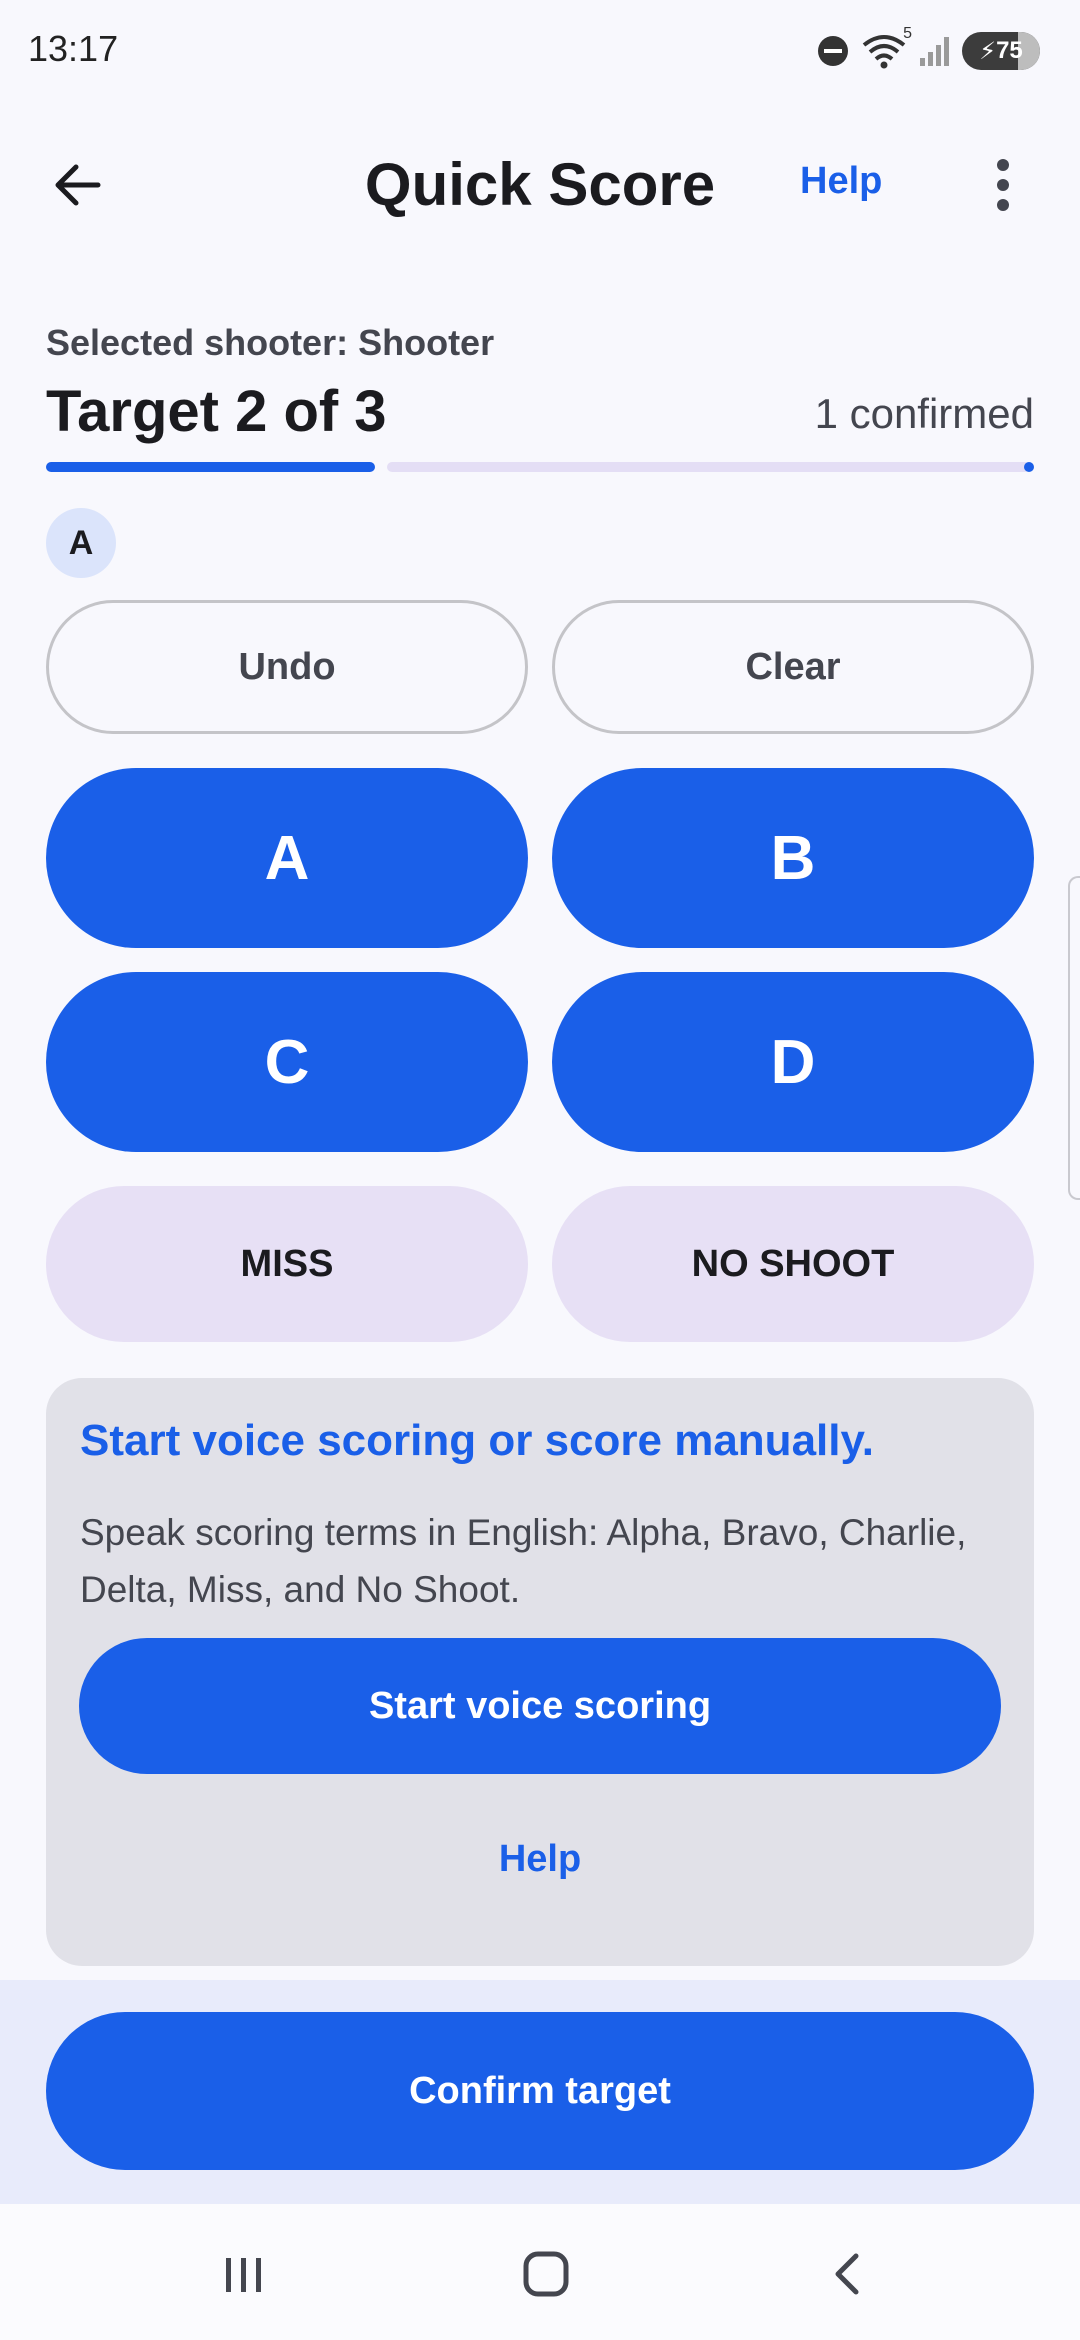 Image resolution: width=1080 pixels, height=2340 pixels. I want to click on wifi-badge: 5, so click(907, 33).